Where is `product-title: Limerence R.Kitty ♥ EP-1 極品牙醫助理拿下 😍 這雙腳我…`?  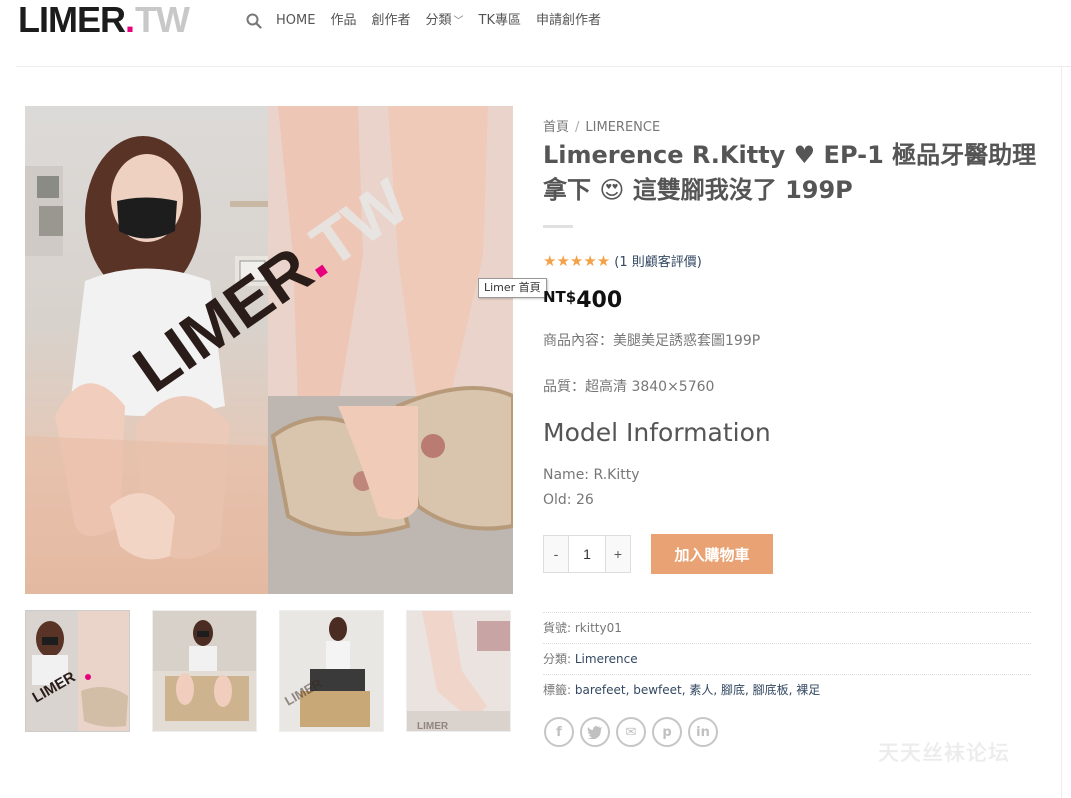 product-title: Limerence R.Kitty ♥ EP-1 極品牙醫助理拿下 😍 這雙腳我… is located at coordinates (790, 172).